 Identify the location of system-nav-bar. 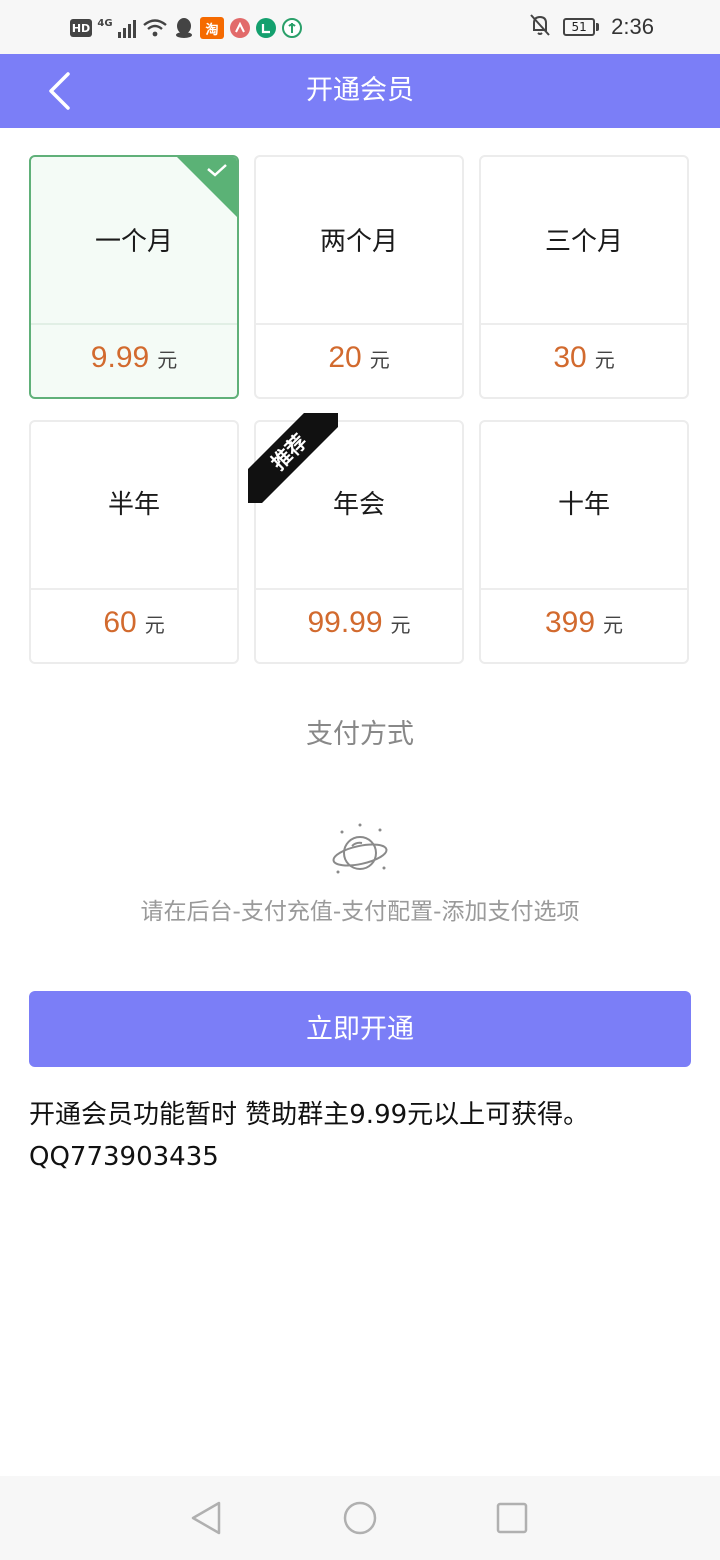
(360, 1518).